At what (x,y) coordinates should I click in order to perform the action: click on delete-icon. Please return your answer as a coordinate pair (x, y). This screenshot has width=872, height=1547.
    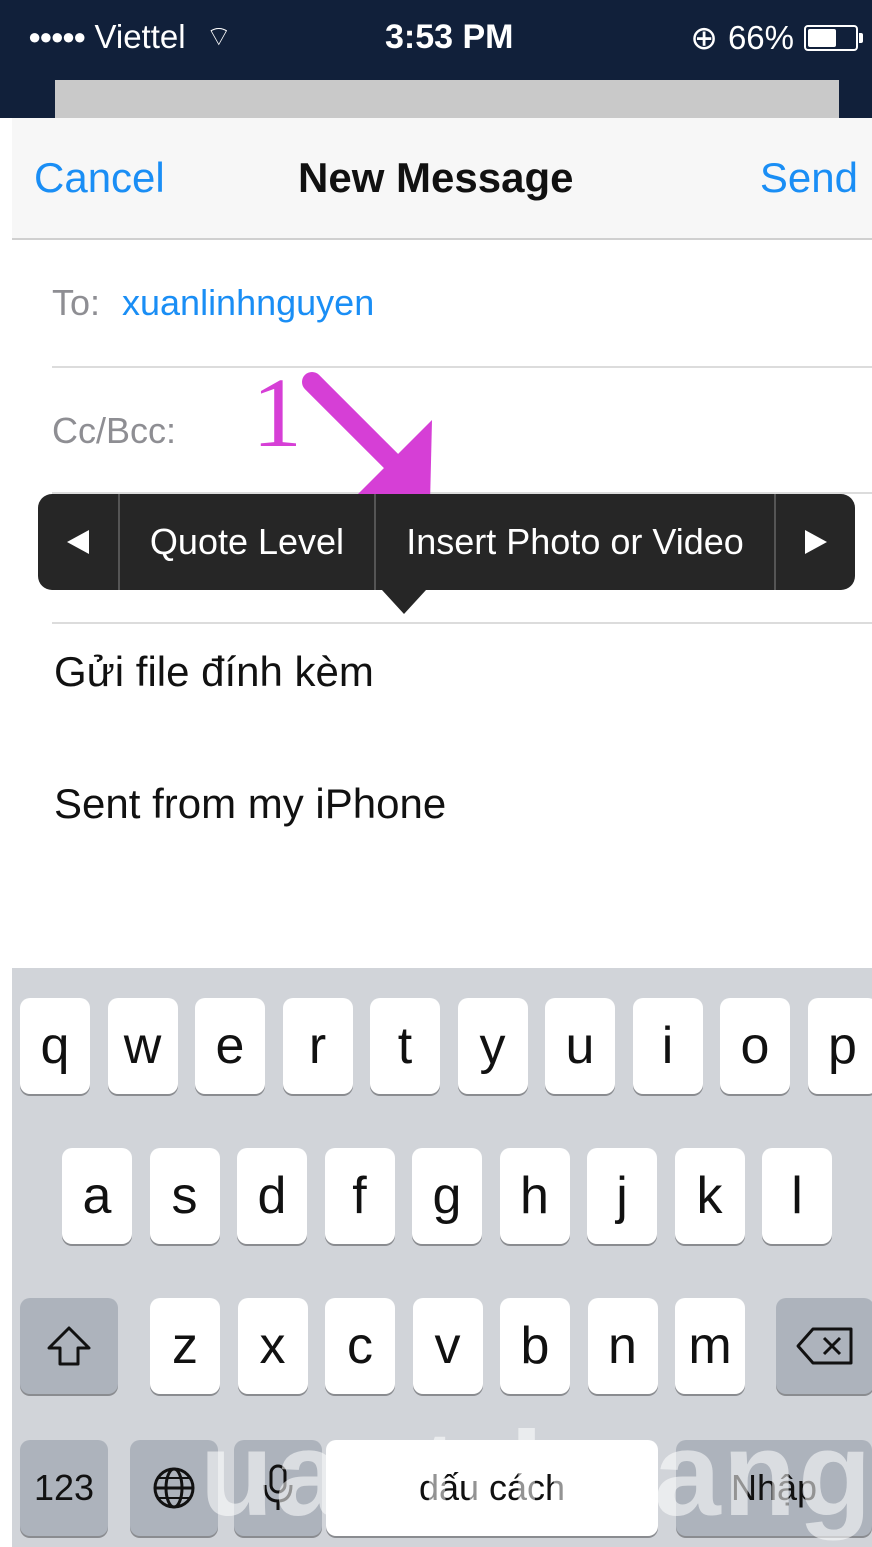
    Looking at the image, I should click on (824, 1346).